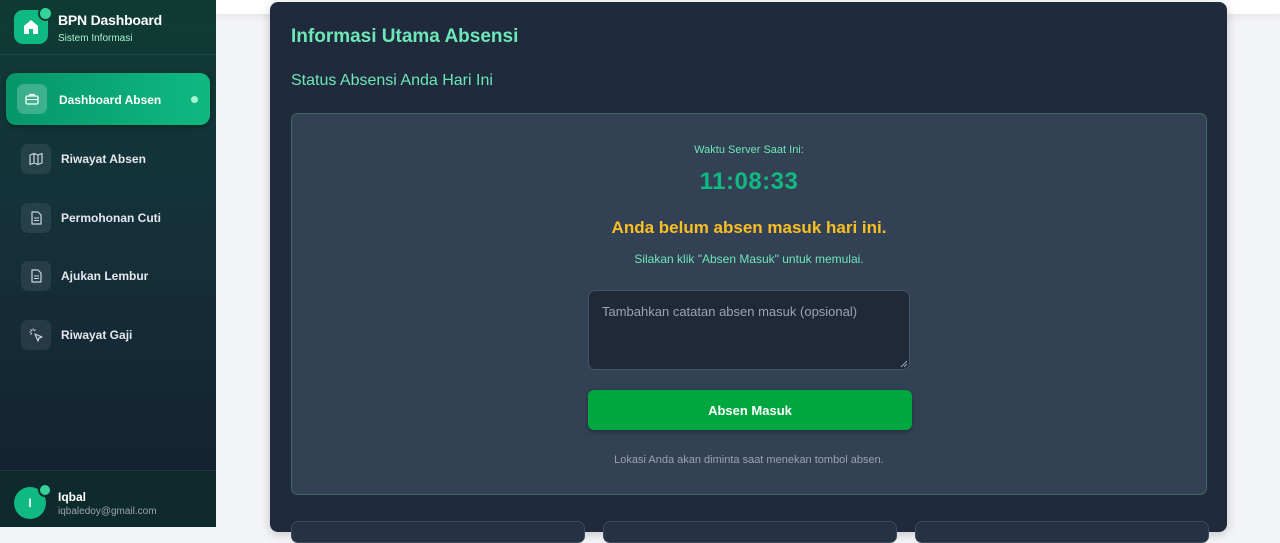 The image size is (1280, 543). What do you see at coordinates (904, 364) in the screenshot?
I see `resize-grip-icon` at bounding box center [904, 364].